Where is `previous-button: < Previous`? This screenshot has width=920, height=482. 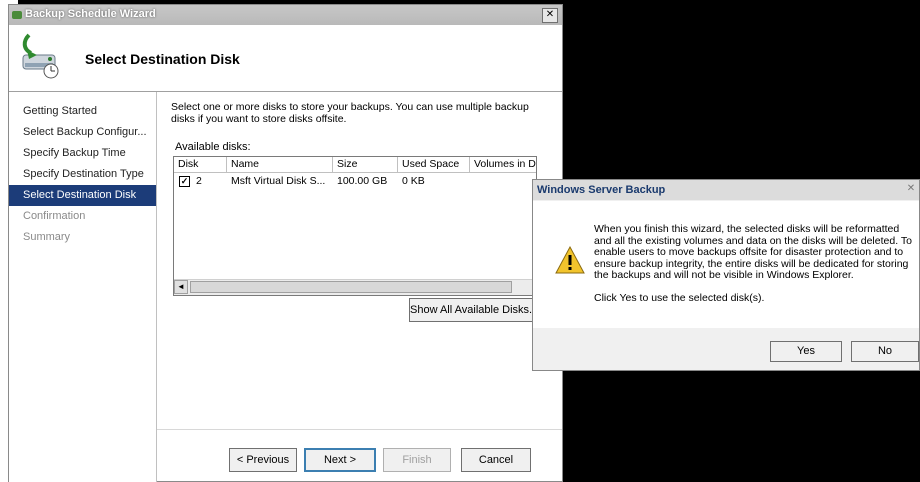
previous-button: < Previous is located at coordinates (263, 460).